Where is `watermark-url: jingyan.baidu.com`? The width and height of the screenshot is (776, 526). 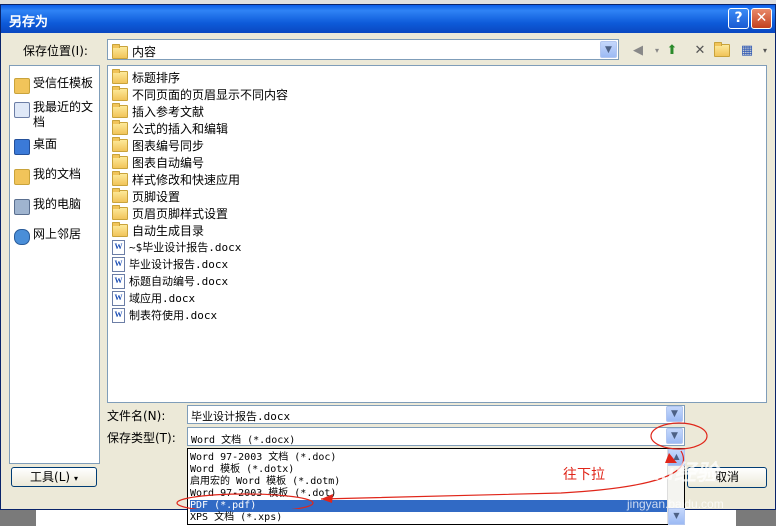
watermark-url: jingyan.baidu.com is located at coordinates (675, 504).